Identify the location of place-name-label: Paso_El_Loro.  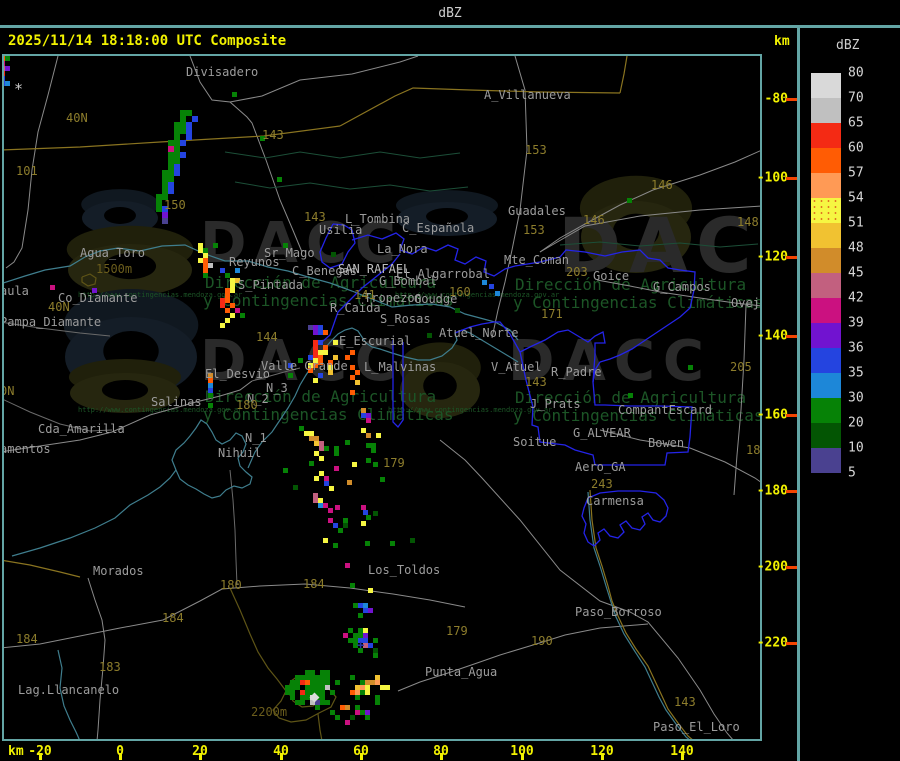
(696, 727).